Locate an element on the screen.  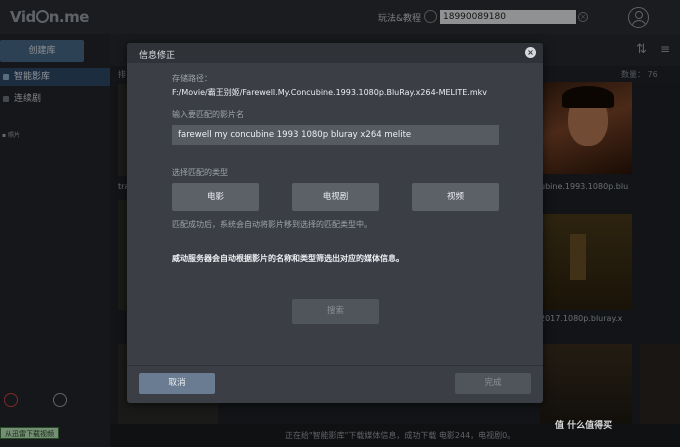
search-button: 搜索 is located at coordinates (335, 311).